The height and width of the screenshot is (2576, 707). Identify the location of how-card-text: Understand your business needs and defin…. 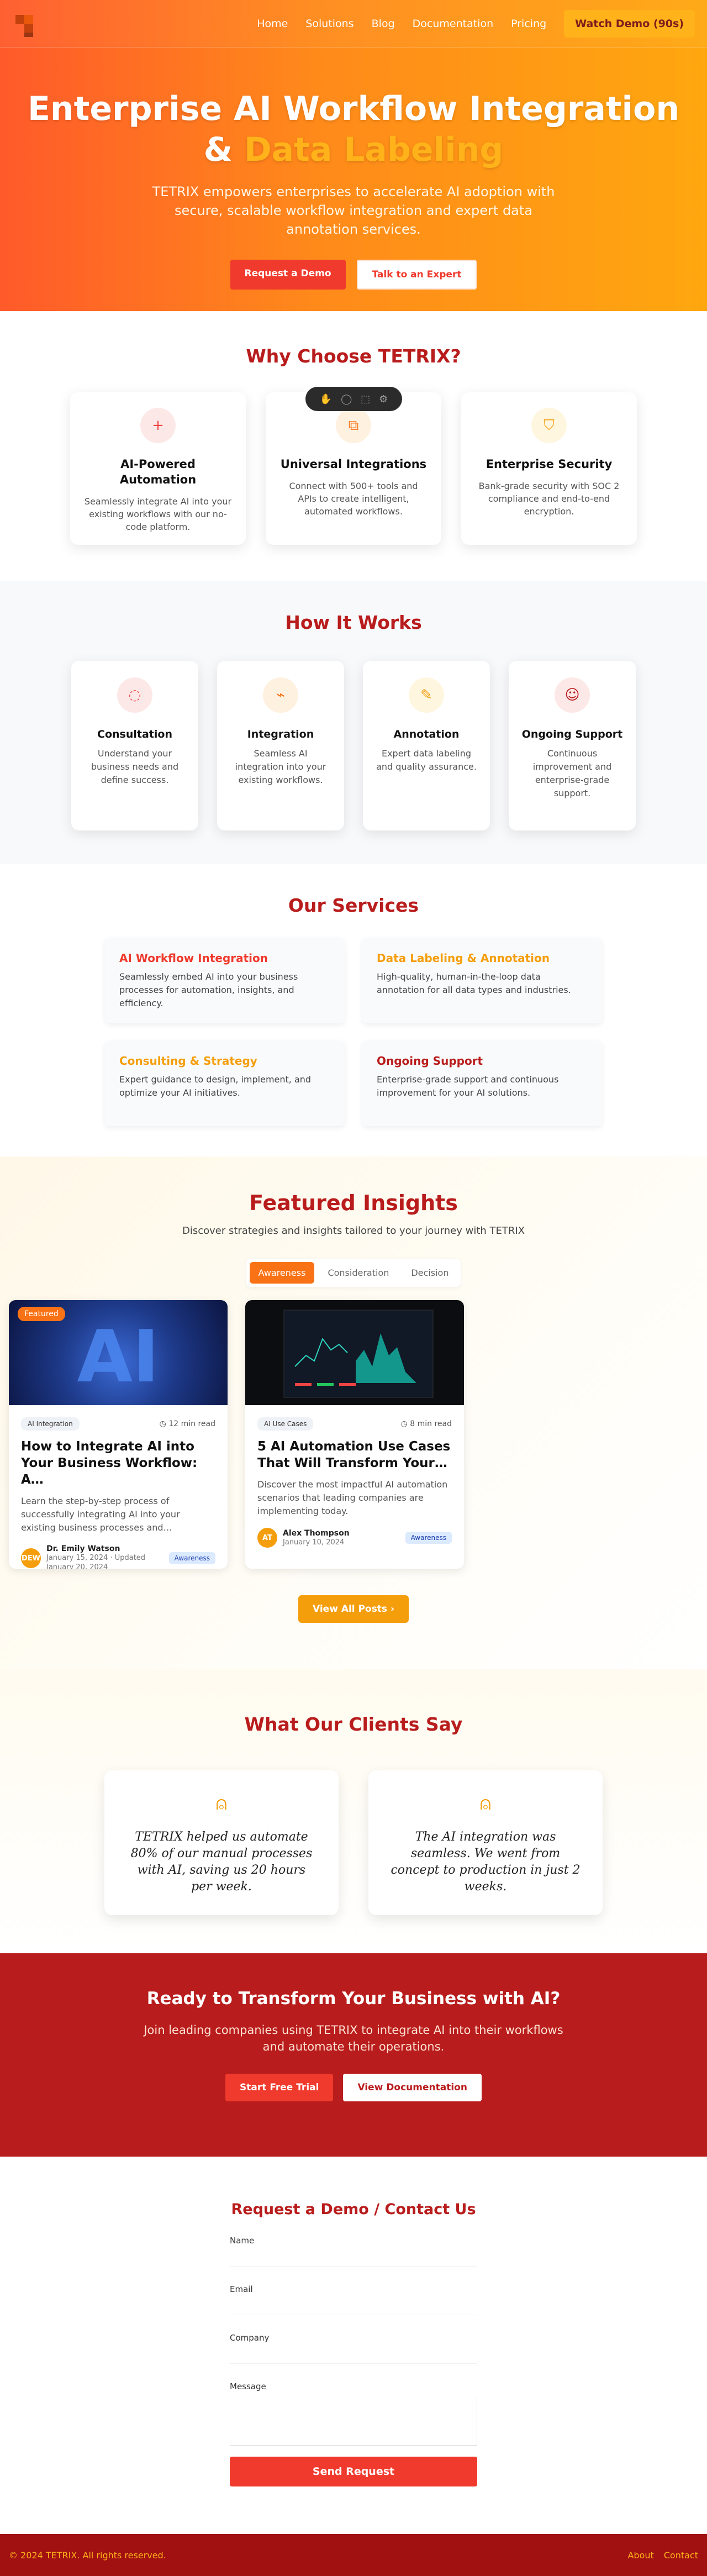
(135, 766).